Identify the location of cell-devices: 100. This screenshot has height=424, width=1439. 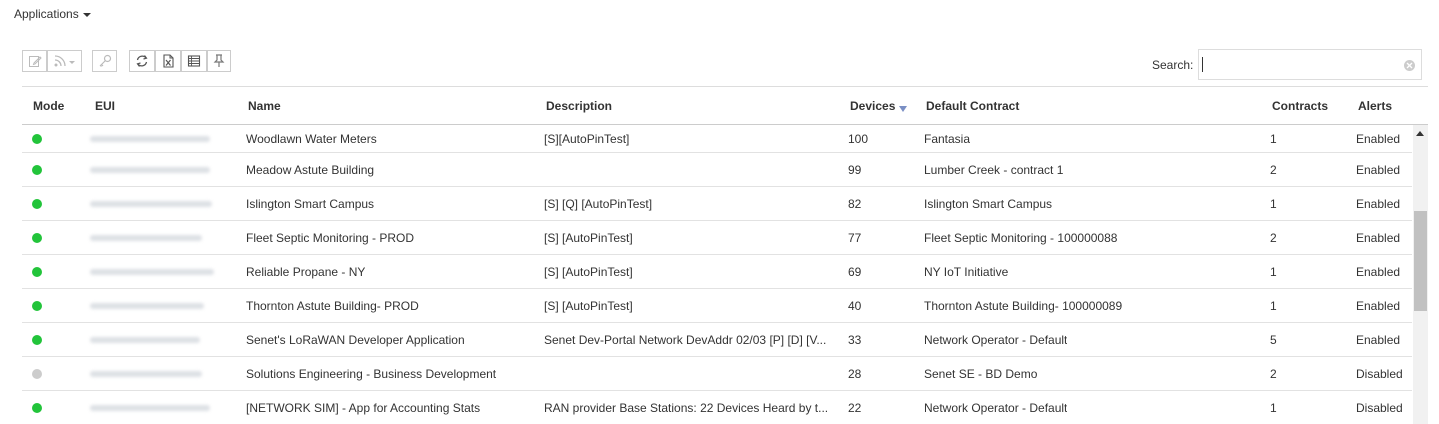
(858, 138).